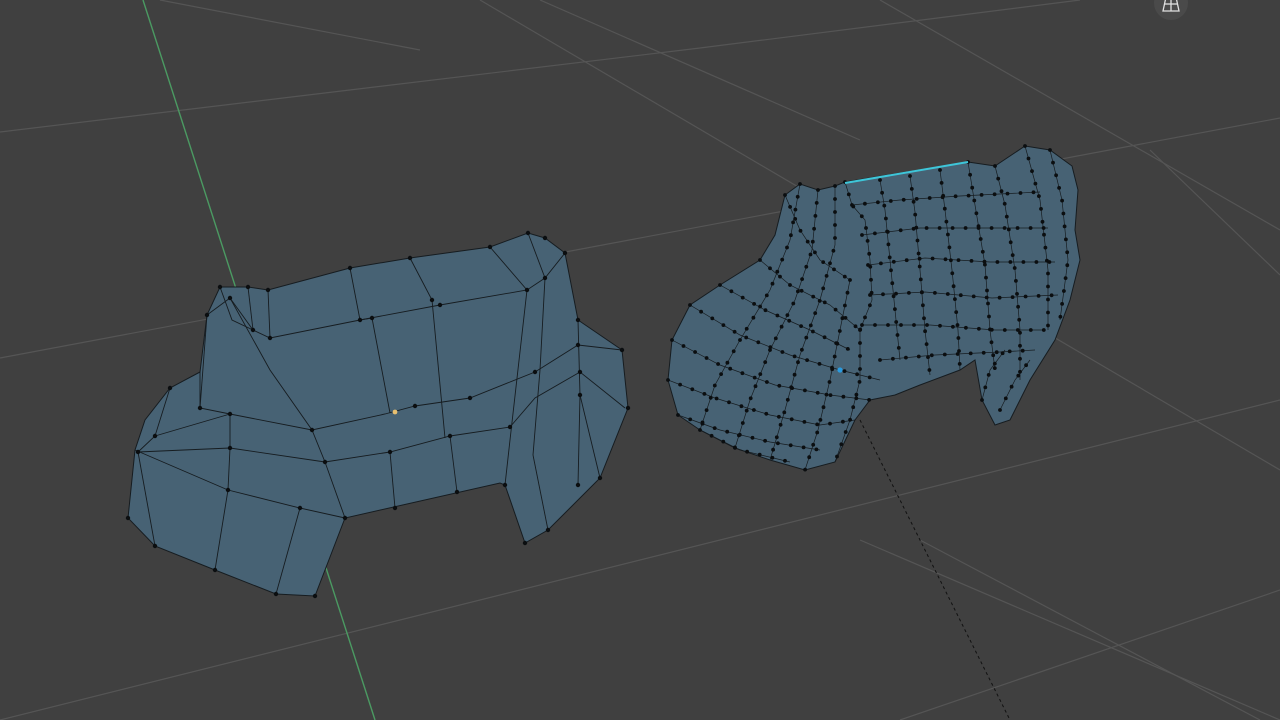  I want to click on active-vertex, so click(395, 412).